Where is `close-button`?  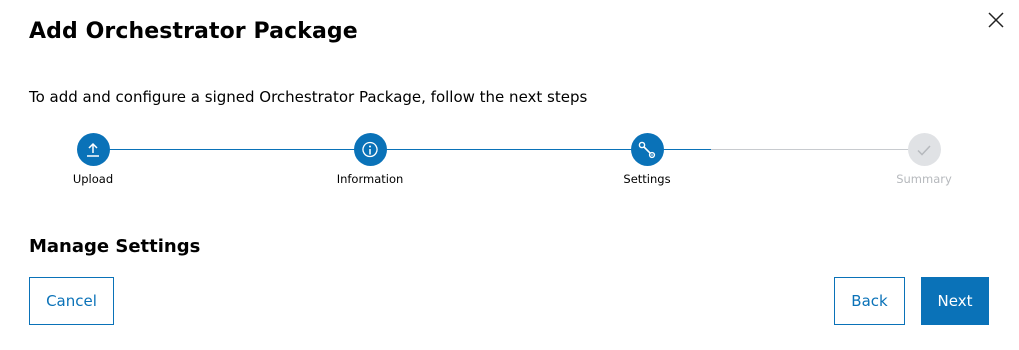
close-button is located at coordinates (996, 20).